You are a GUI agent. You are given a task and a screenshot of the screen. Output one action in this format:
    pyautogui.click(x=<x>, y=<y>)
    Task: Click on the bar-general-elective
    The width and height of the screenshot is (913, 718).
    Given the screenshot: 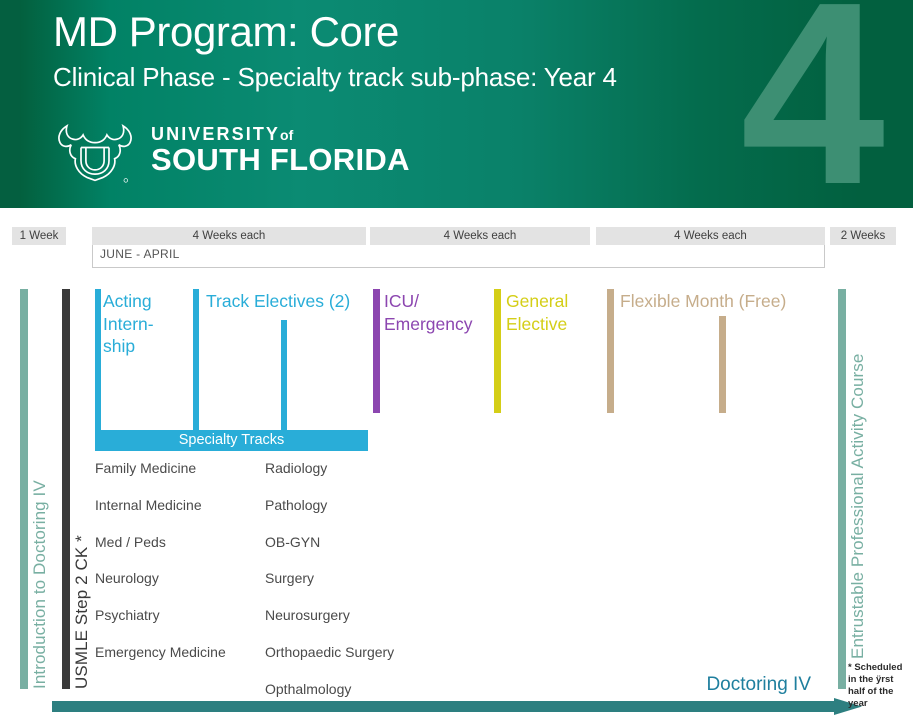 What is the action you would take?
    pyautogui.click(x=497, y=351)
    